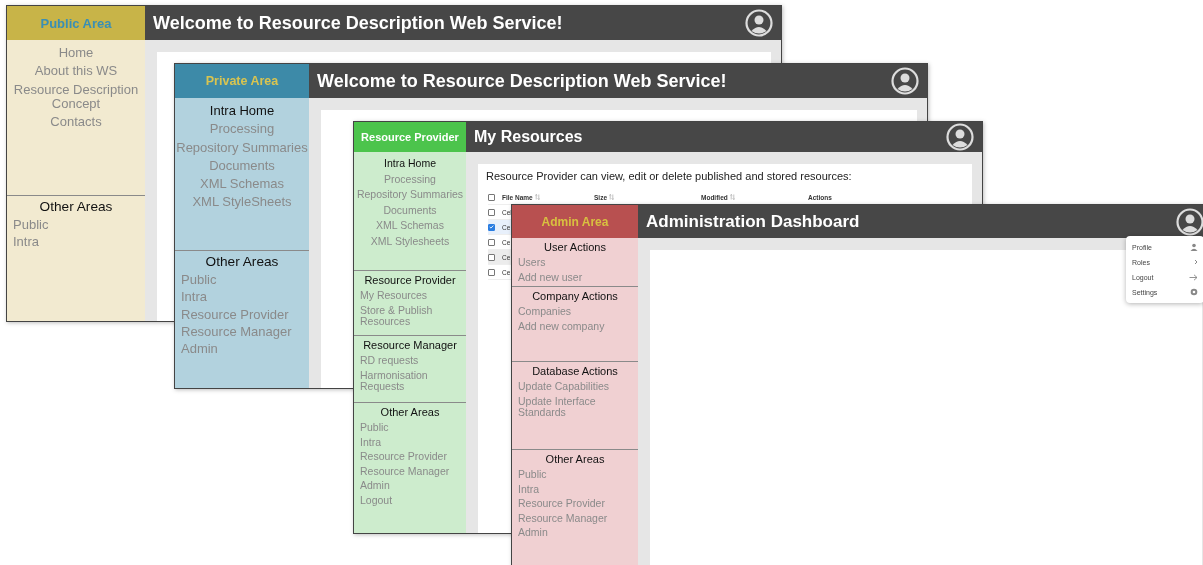 This screenshot has height=565, width=1203. What do you see at coordinates (410, 345) in the screenshot?
I see `section-heading: Resource Manager` at bounding box center [410, 345].